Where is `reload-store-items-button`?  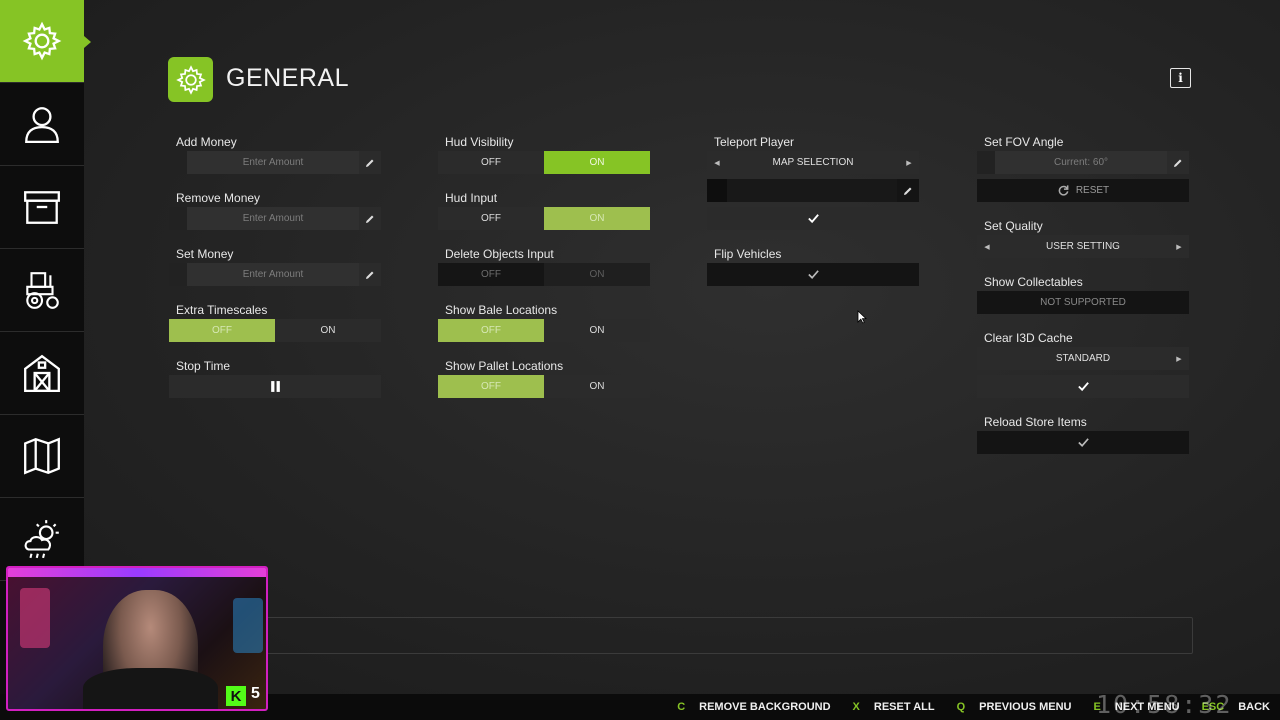
reload-store-items-button is located at coordinates (1083, 442).